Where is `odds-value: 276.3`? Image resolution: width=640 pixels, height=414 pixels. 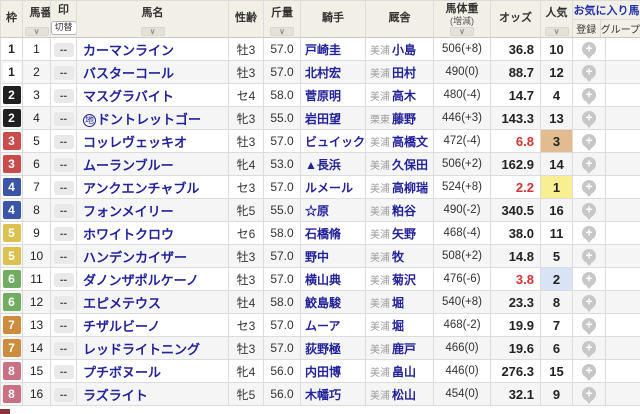 odds-value: 276.3 is located at coordinates (515, 371).